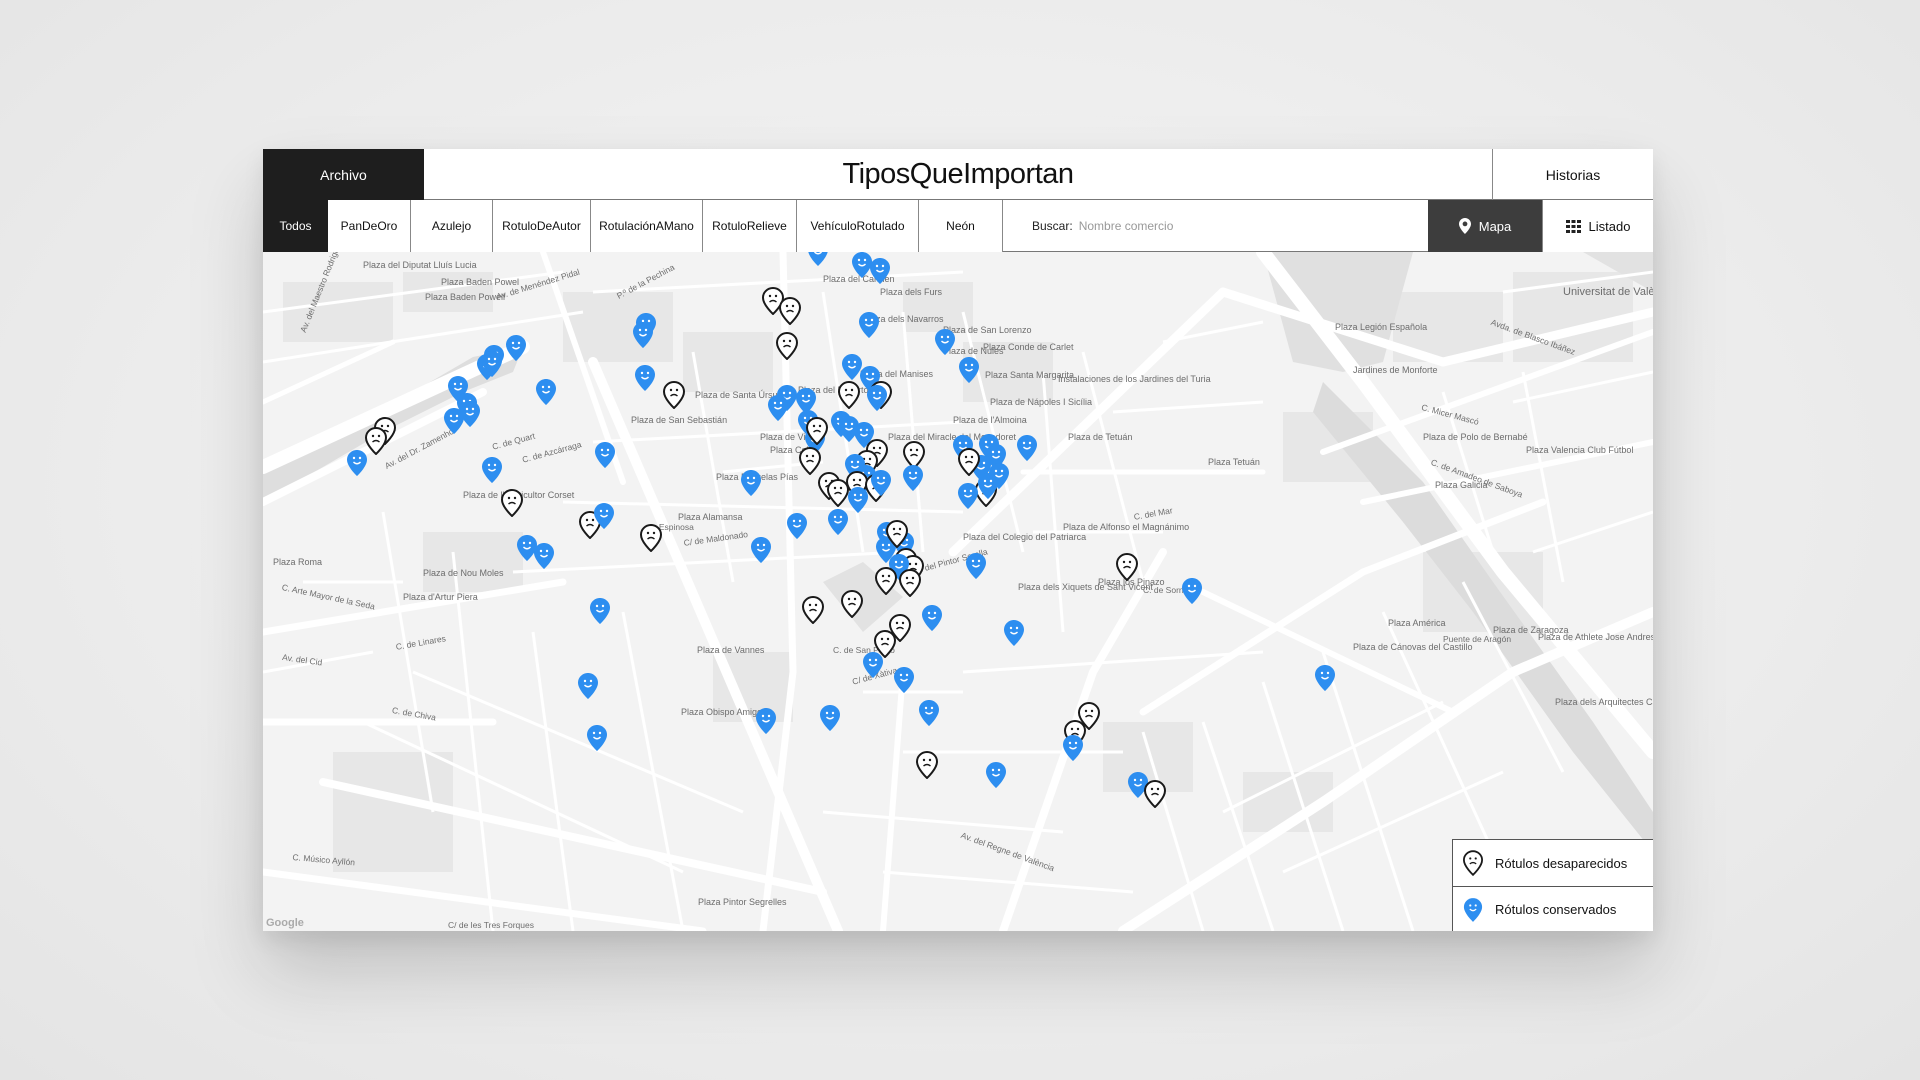 The width and height of the screenshot is (1920, 1080). I want to click on place-label: Plaza Baden Powell, so click(465, 297).